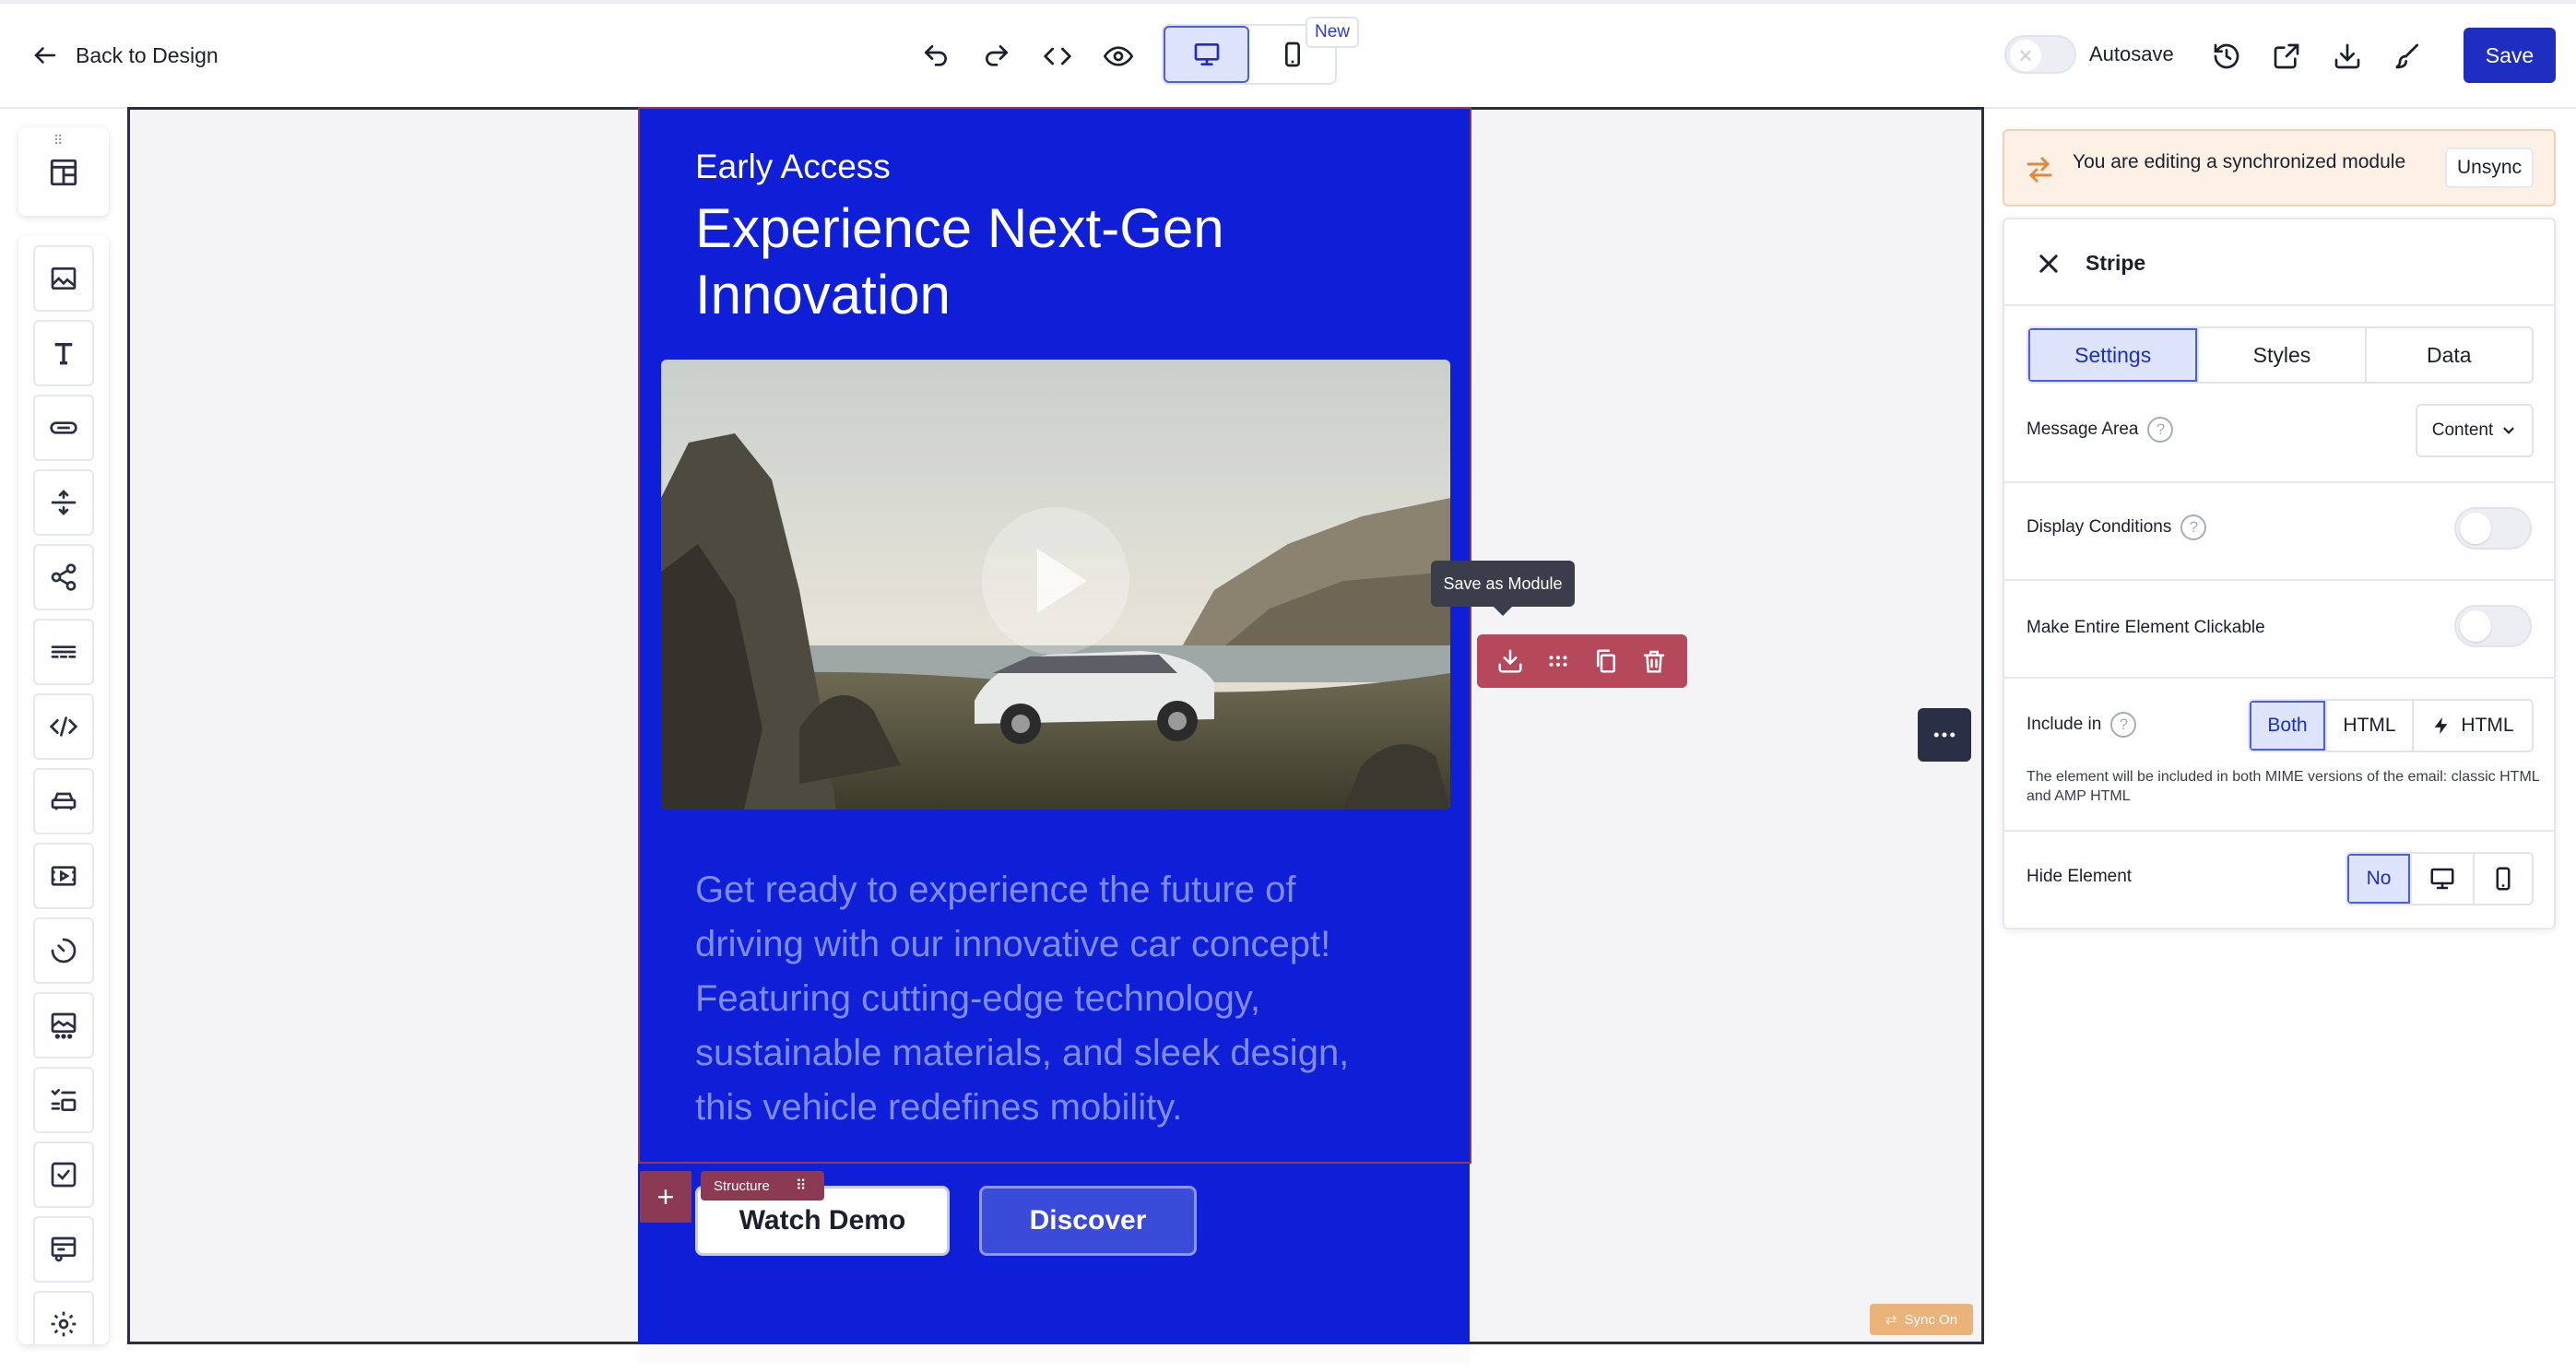  What do you see at coordinates (1333, 32) in the screenshot?
I see `new-badge: New` at bounding box center [1333, 32].